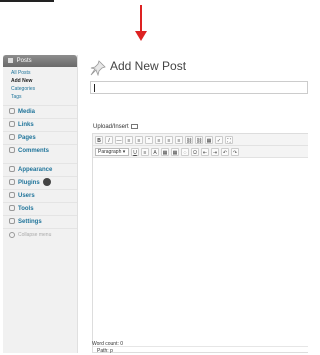  Describe the element at coordinates (205, 151) in the screenshot. I see `outdent-button: ⇤` at that location.